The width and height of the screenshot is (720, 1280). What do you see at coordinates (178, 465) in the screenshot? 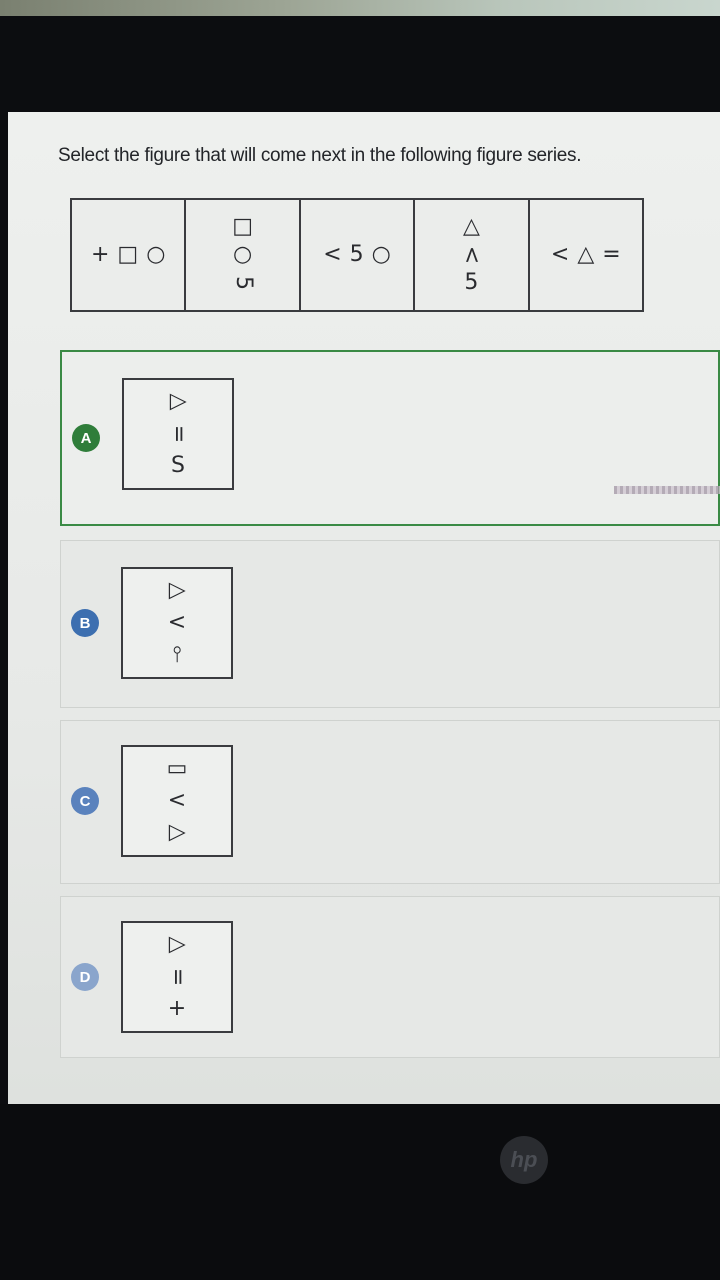
I see `option-a-symbol-3: S` at bounding box center [178, 465].